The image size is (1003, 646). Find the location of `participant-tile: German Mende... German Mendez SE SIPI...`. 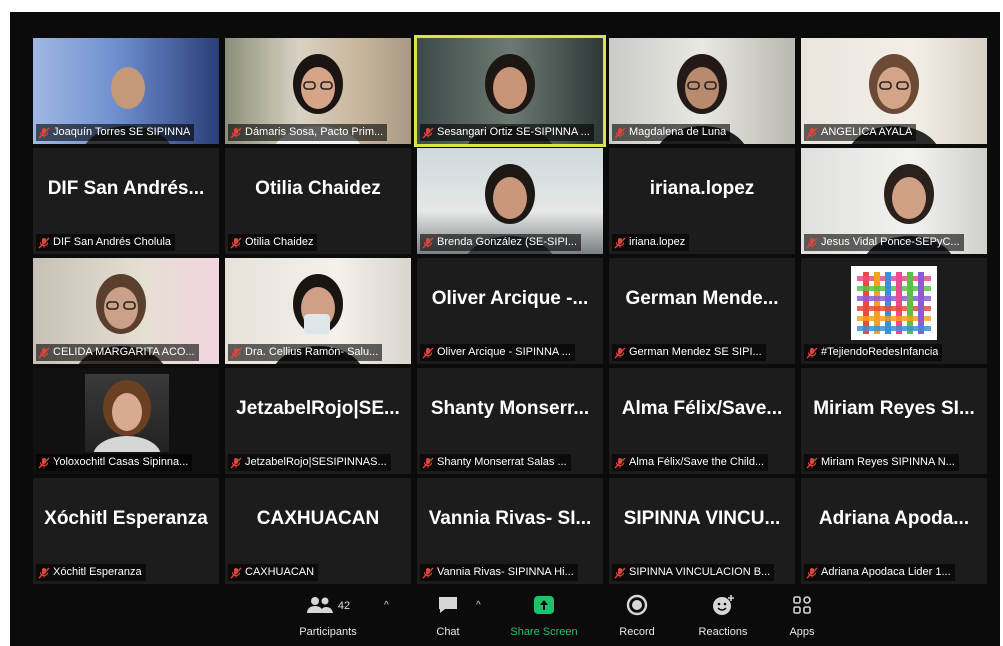

participant-tile: German Mende... German Mendez SE SIPI... is located at coordinates (702, 311).